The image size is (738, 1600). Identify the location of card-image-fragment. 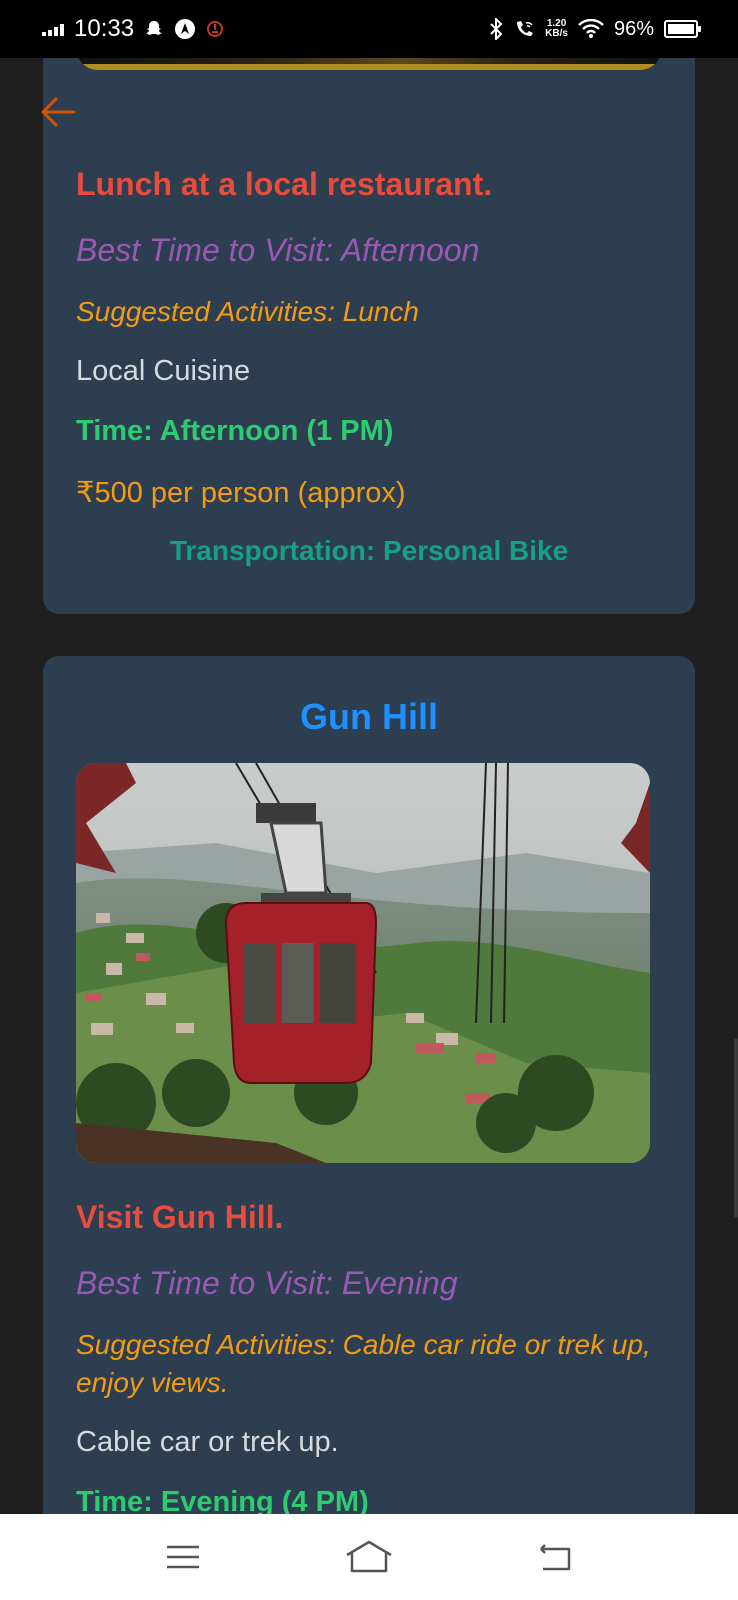
(369, 64).